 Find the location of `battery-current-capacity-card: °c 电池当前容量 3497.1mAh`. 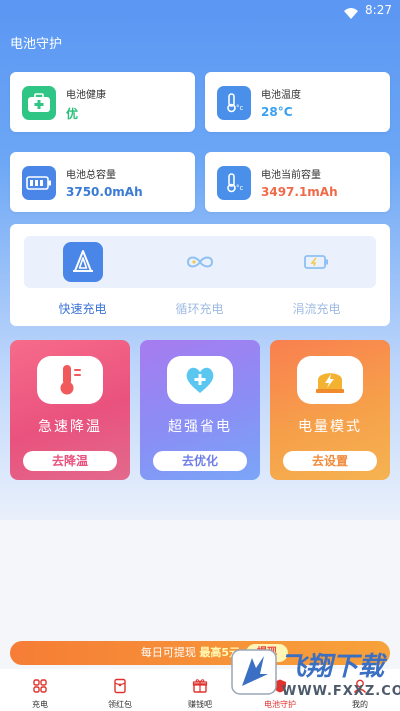

battery-current-capacity-card: °c 电池当前容量 3497.1mAh is located at coordinates (297, 182).